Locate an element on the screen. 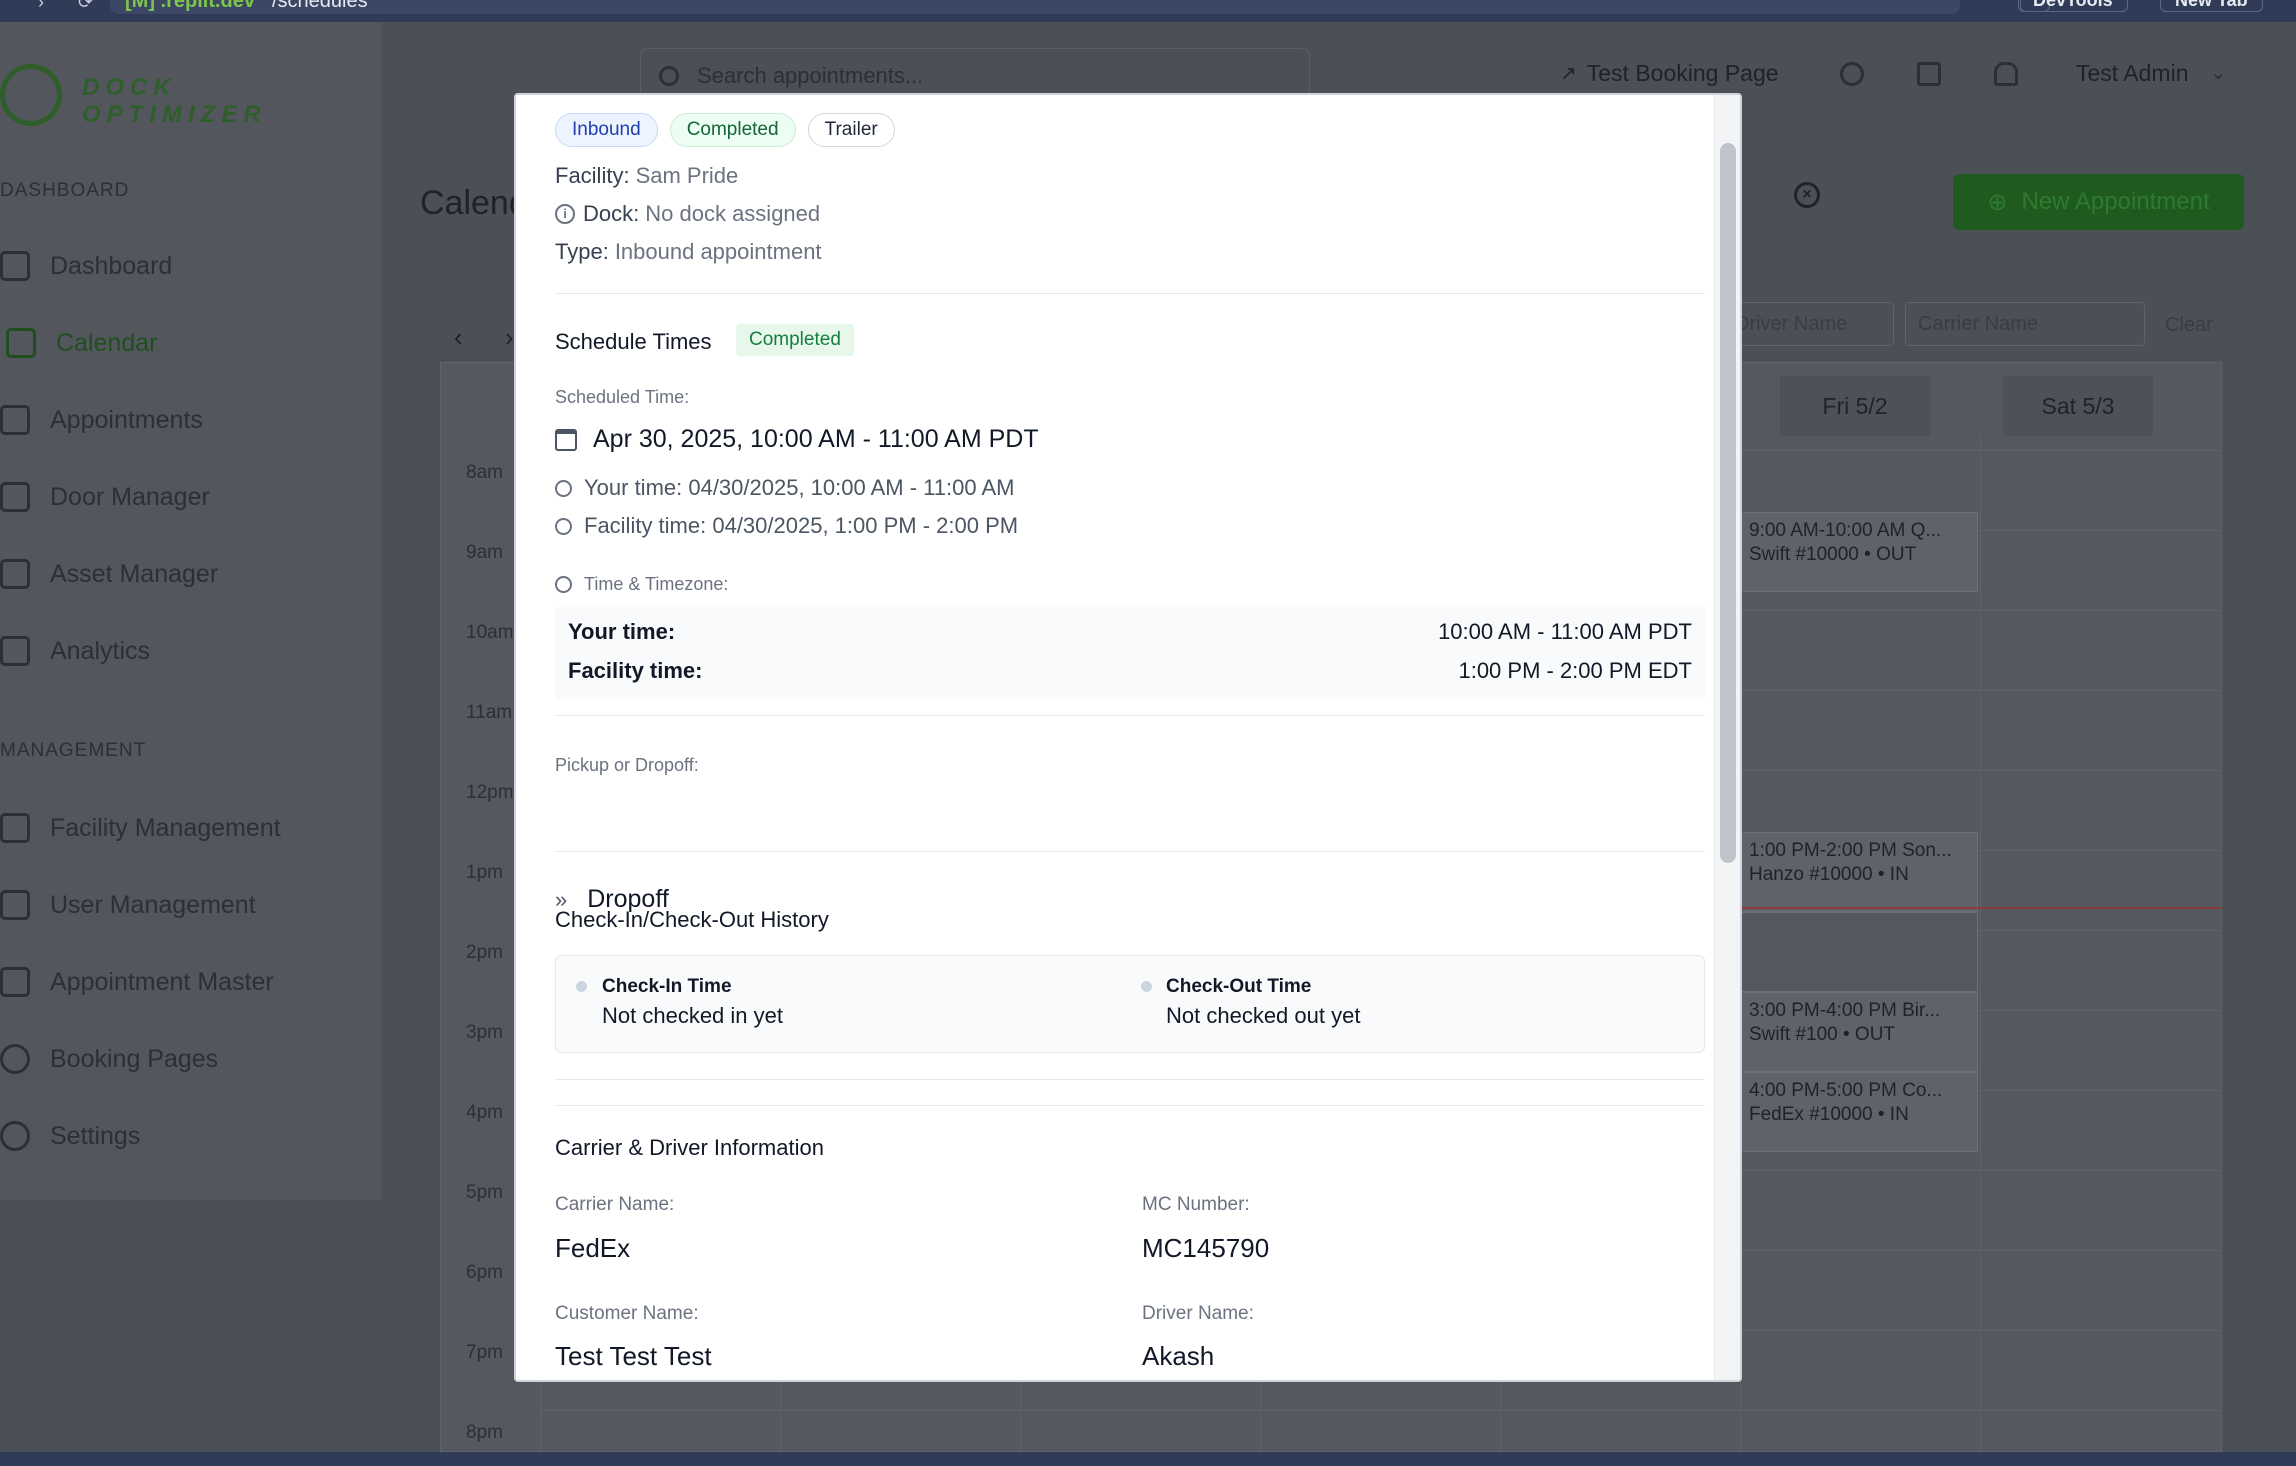 This screenshot has height=1466, width=2296. sidebar-item-label: Asset Manager is located at coordinates (134, 573).